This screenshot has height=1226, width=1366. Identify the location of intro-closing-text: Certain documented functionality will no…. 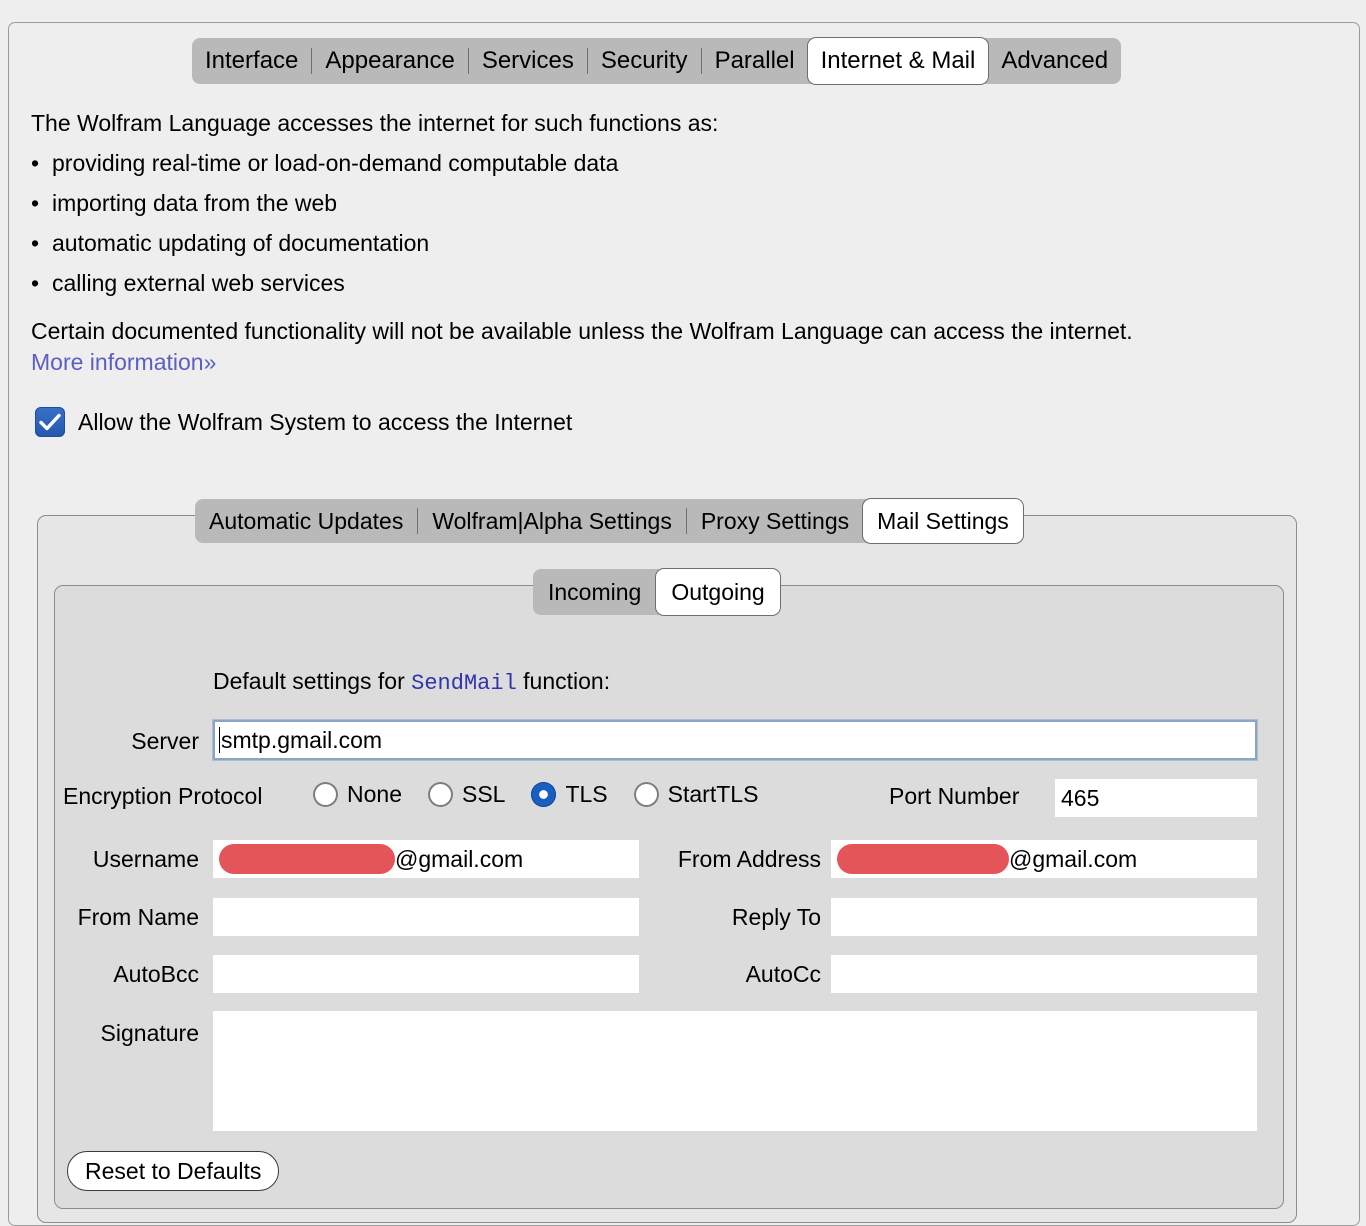
(582, 331).